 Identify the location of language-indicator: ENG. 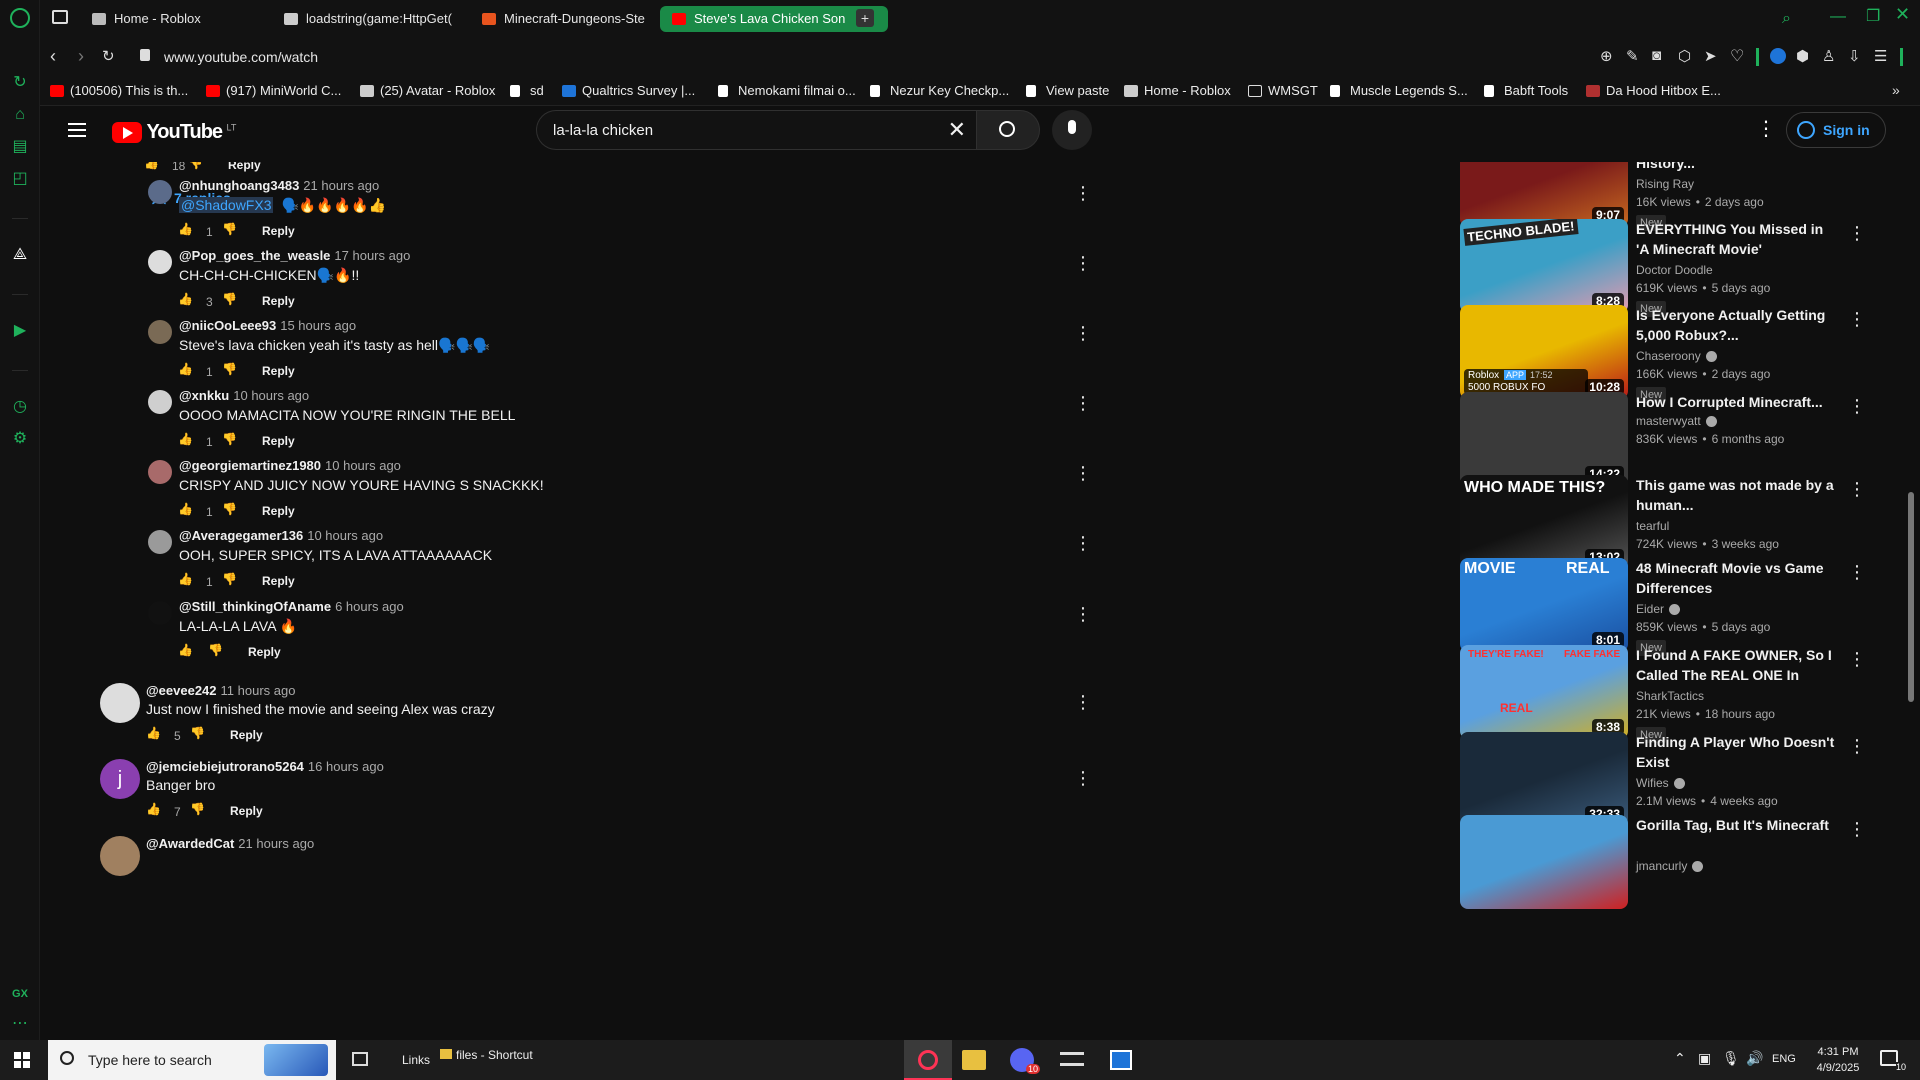
(1784, 1059).